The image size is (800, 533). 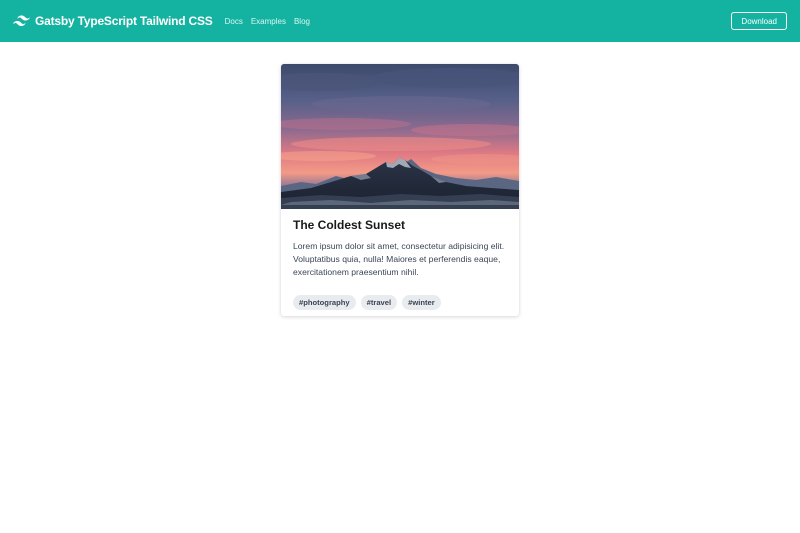 What do you see at coordinates (400, 303) in the screenshot?
I see `tag-list: #photography #travel #winter` at bounding box center [400, 303].